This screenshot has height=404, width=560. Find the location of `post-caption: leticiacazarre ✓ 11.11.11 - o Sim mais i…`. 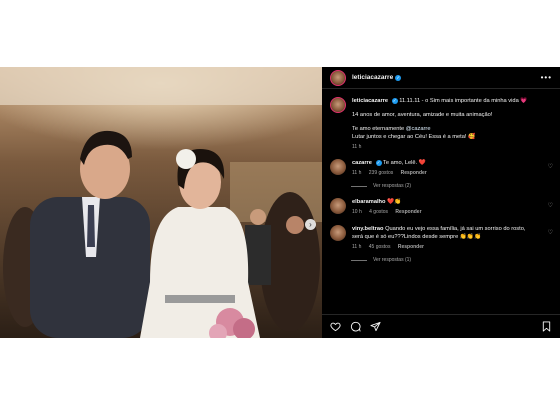

post-caption: leticiacazarre ✓ 11.11.11 - o Sim mais i… is located at coordinates (441, 120).